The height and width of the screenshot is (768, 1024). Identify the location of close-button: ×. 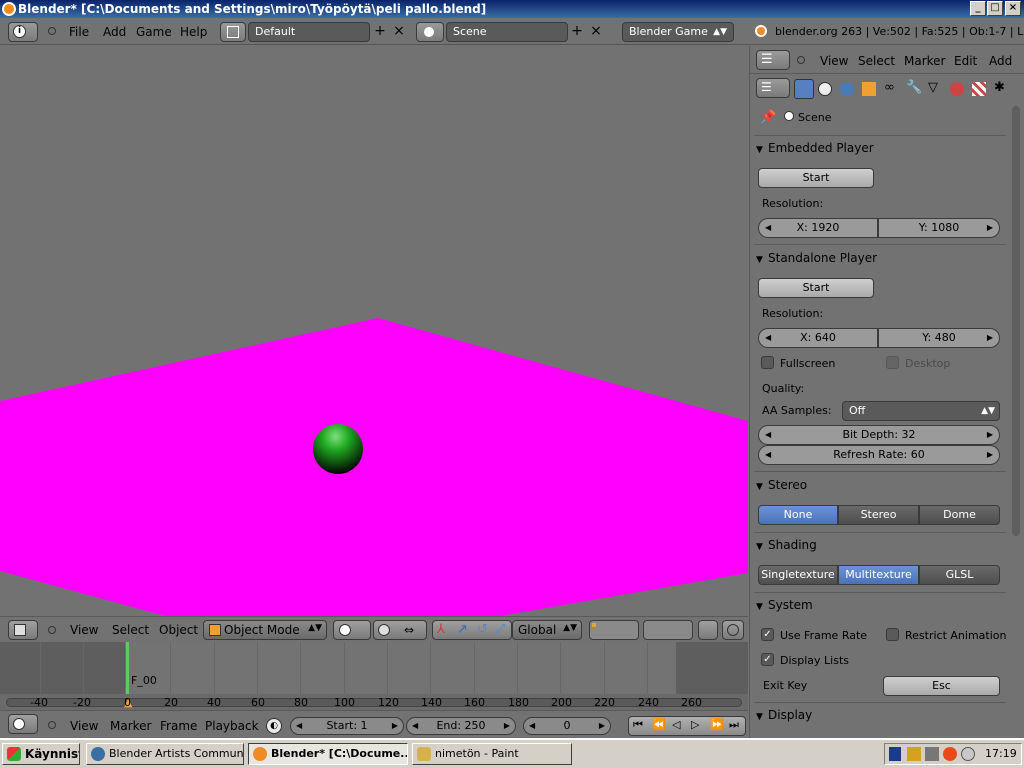
(1013, 8).